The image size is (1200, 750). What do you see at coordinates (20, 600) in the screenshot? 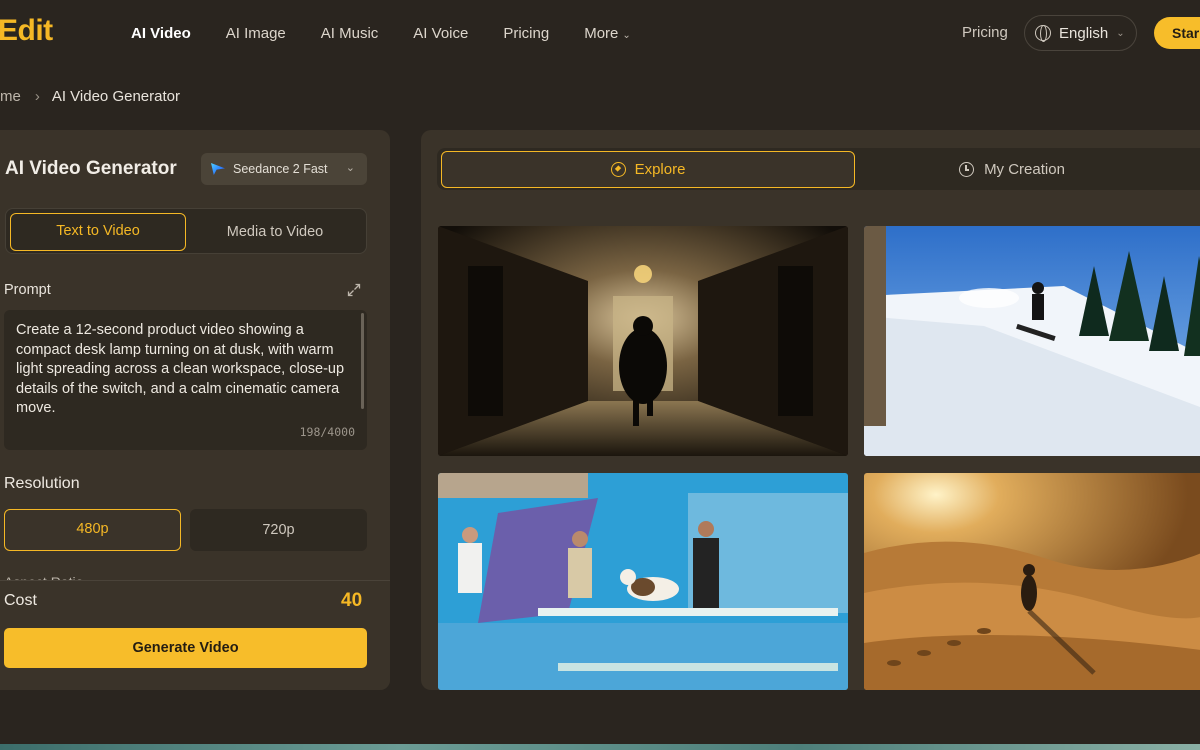
I see `cost-label: Cost` at bounding box center [20, 600].